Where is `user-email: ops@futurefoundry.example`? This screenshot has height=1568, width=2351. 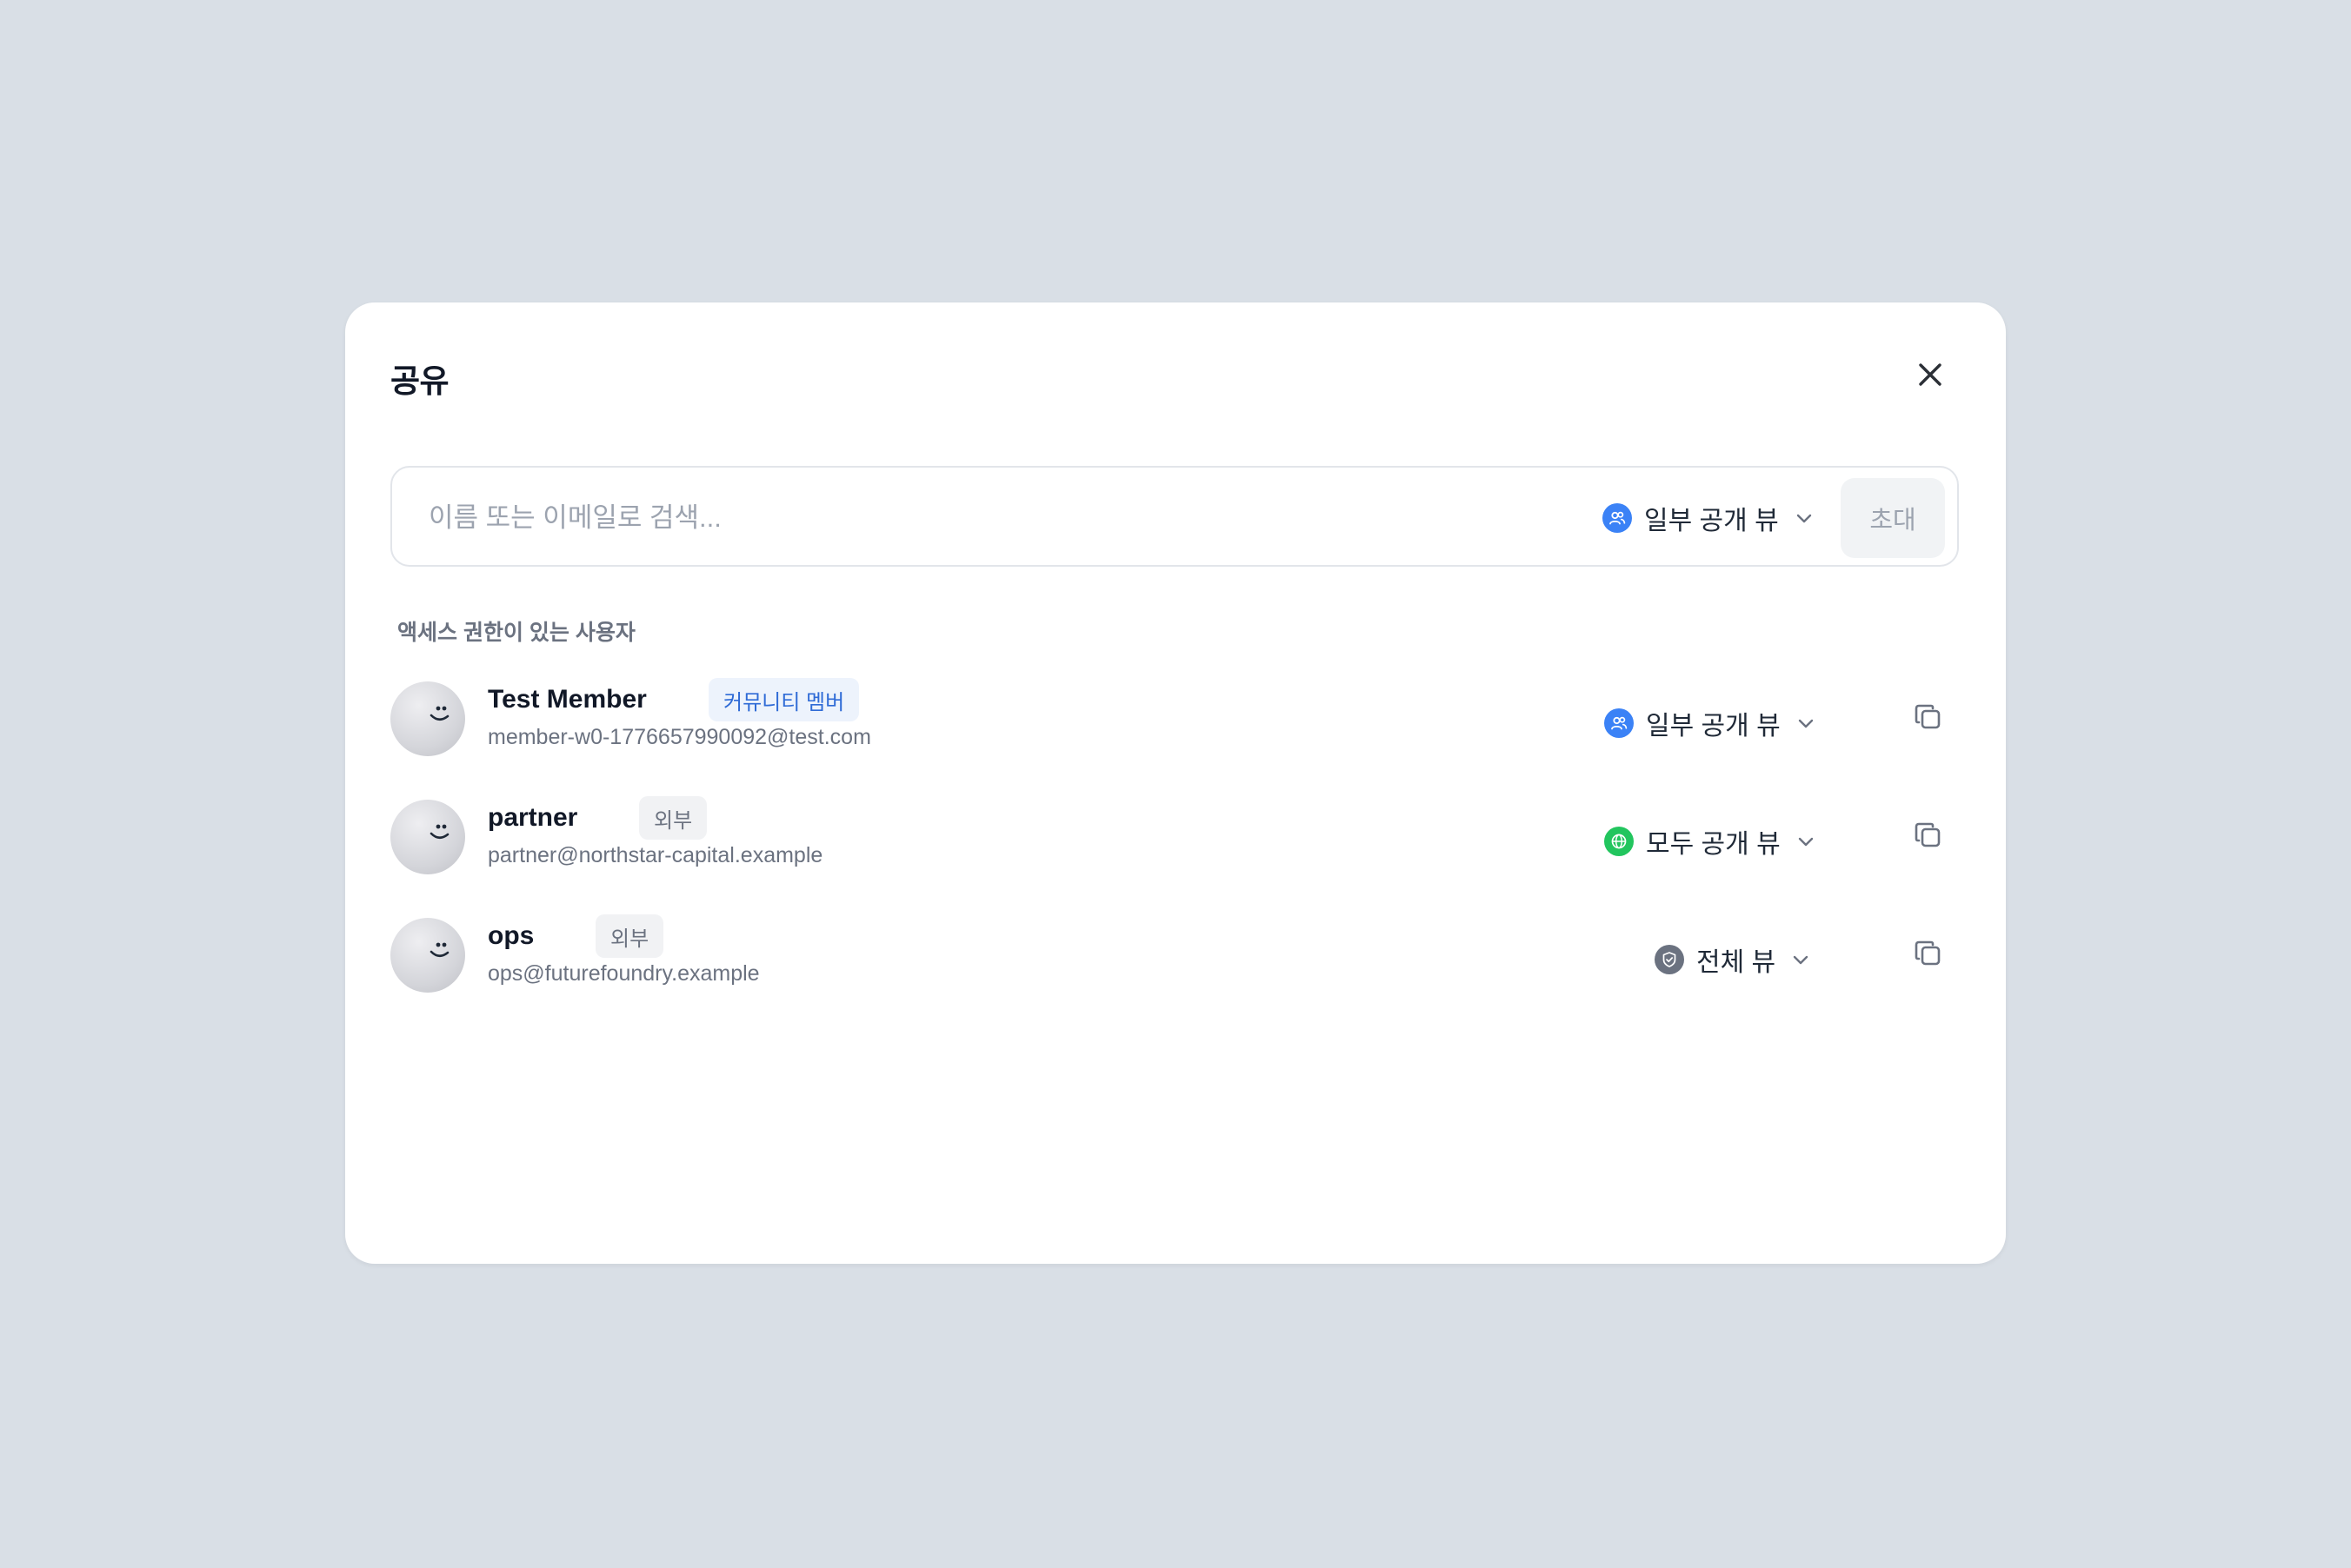 user-email: ops@futurefoundry.example is located at coordinates (624, 973).